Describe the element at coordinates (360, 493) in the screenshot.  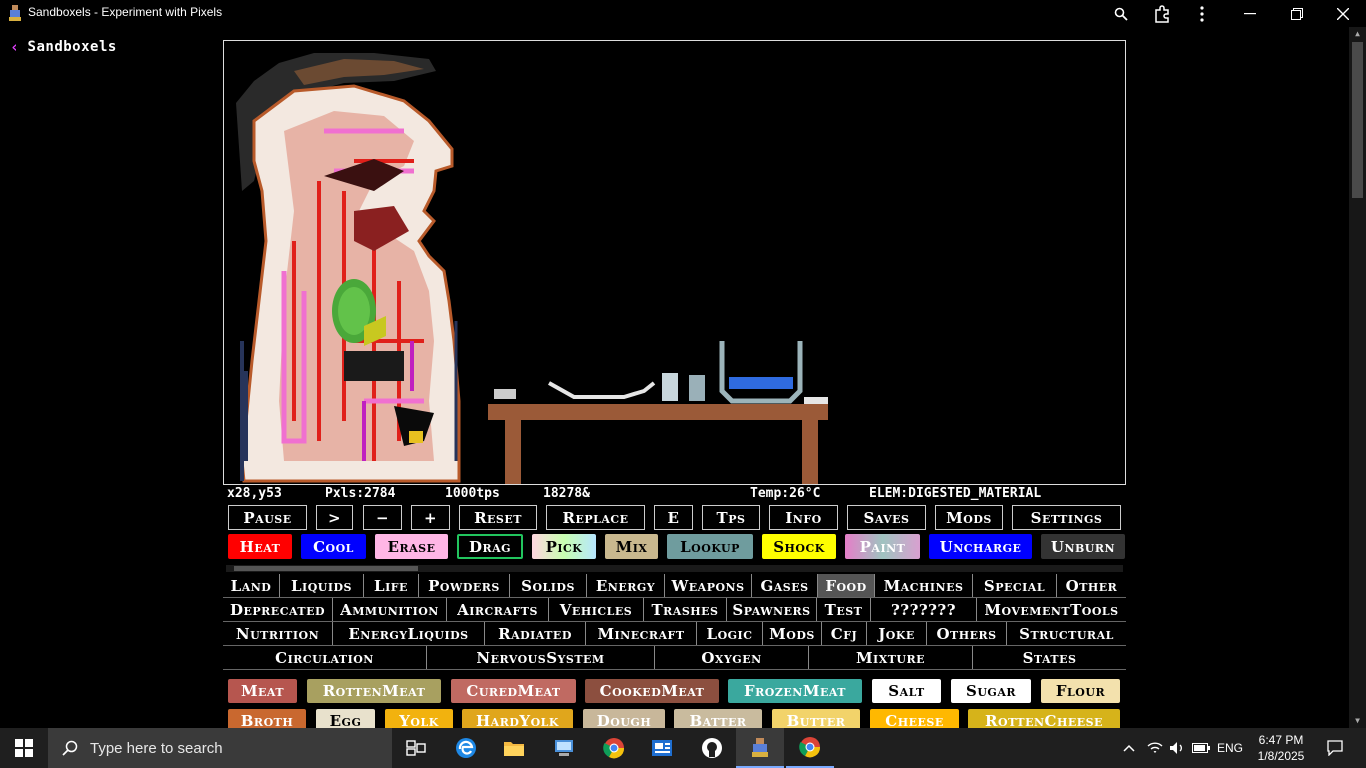
I see `pixel-count: Pxls:2784` at that location.